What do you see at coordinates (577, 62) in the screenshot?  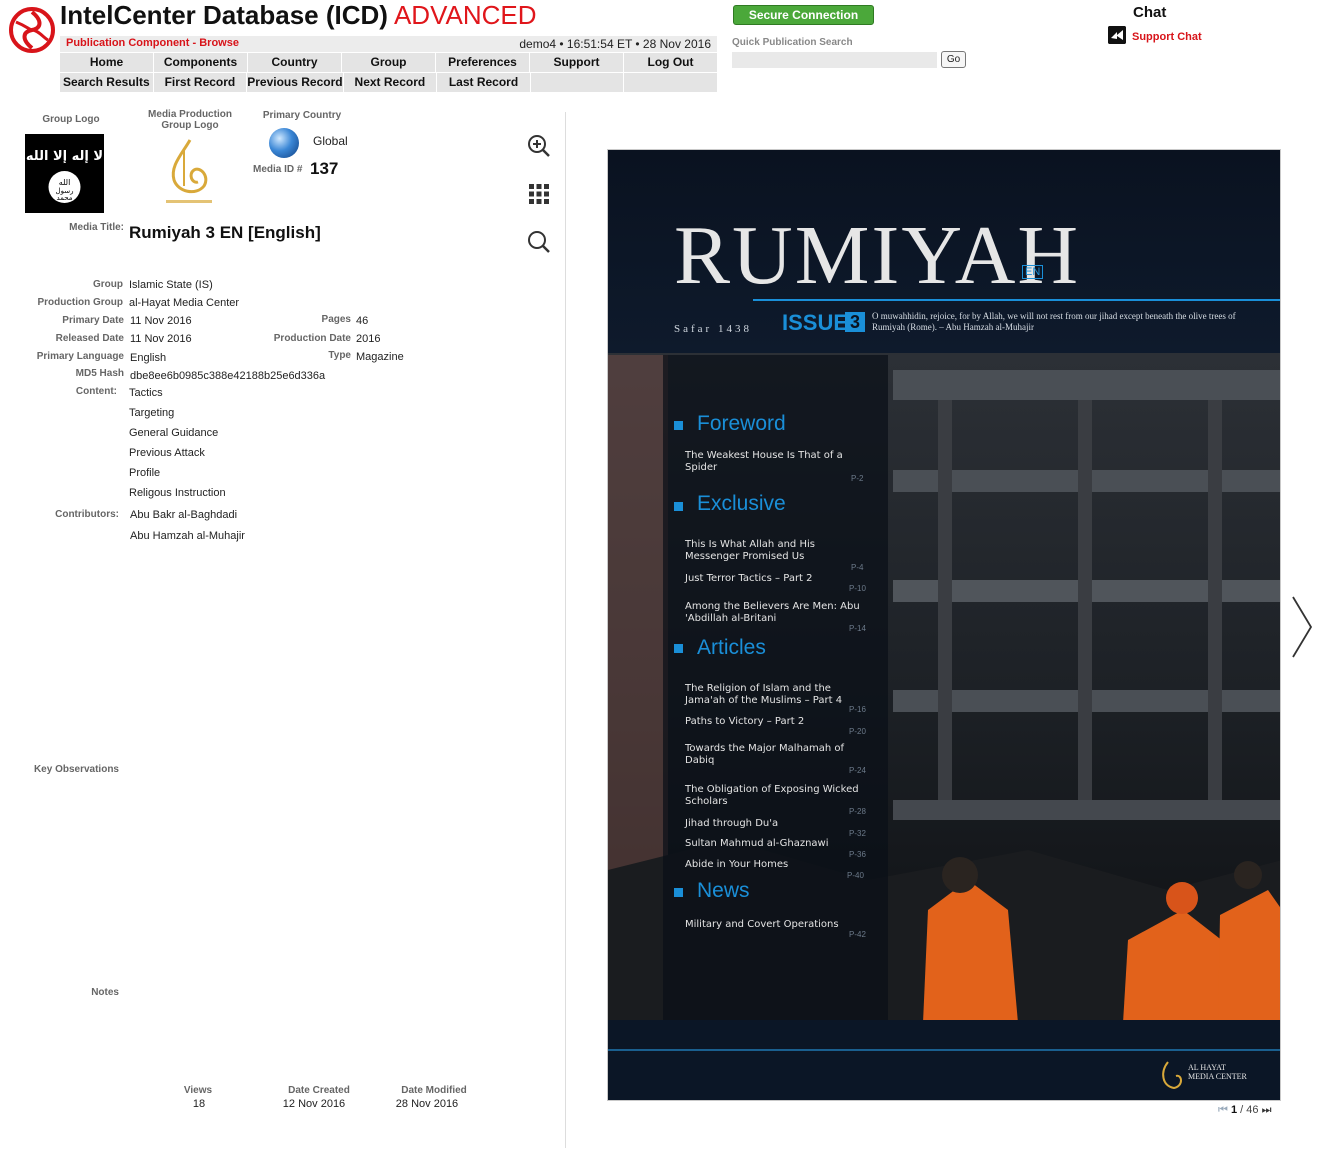 I see `nav-support: Support` at bounding box center [577, 62].